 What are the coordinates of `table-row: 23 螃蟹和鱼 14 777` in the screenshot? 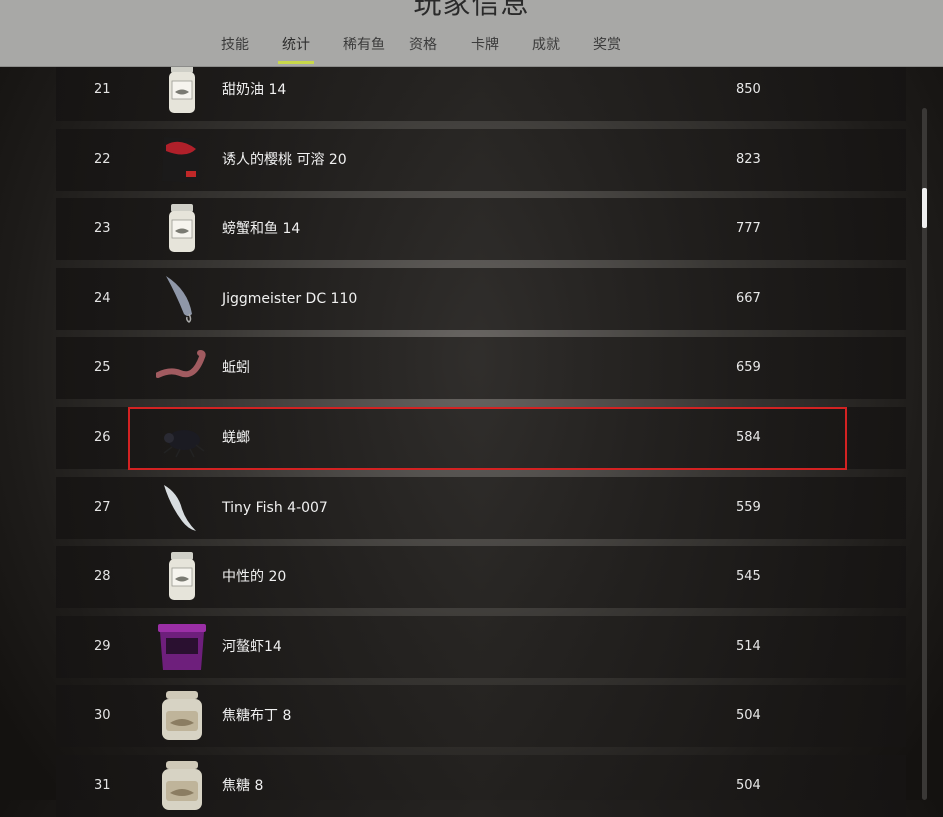 It's located at (481, 229).